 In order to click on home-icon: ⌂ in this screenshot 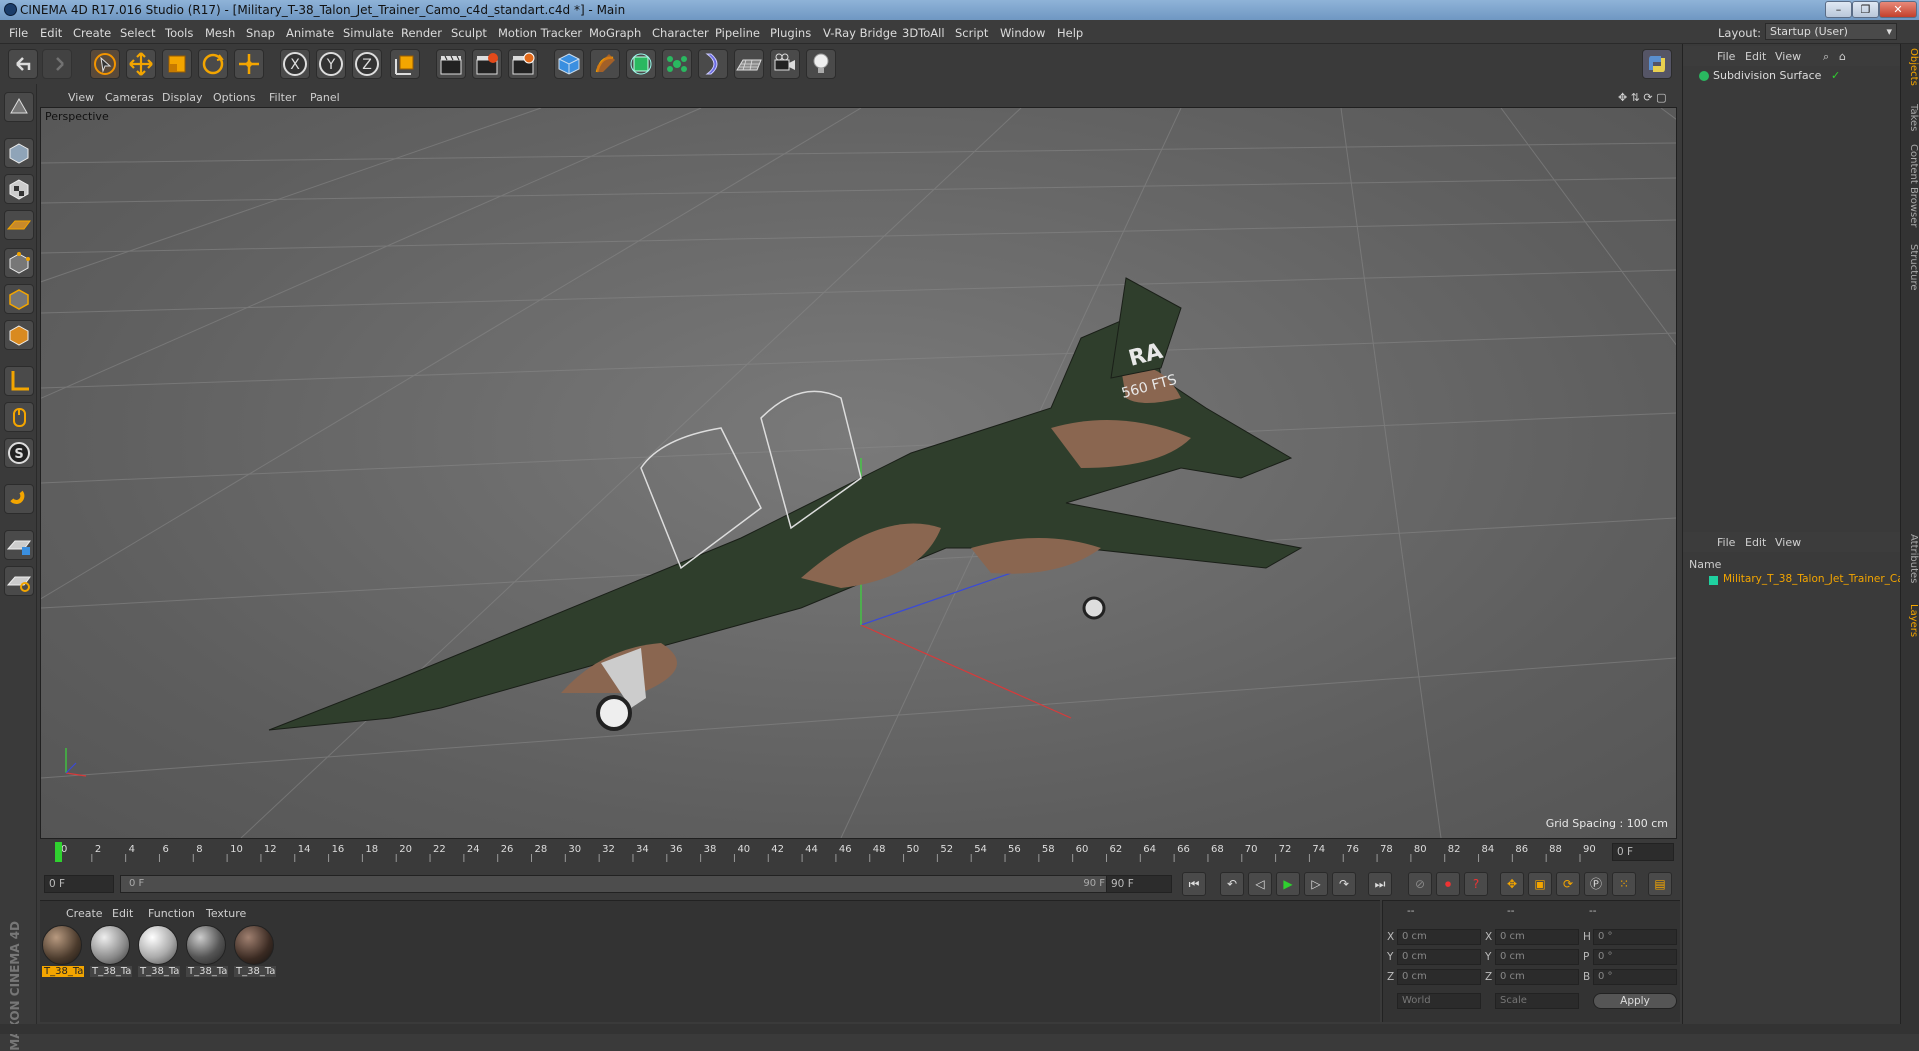, I will do `click(1842, 56)`.